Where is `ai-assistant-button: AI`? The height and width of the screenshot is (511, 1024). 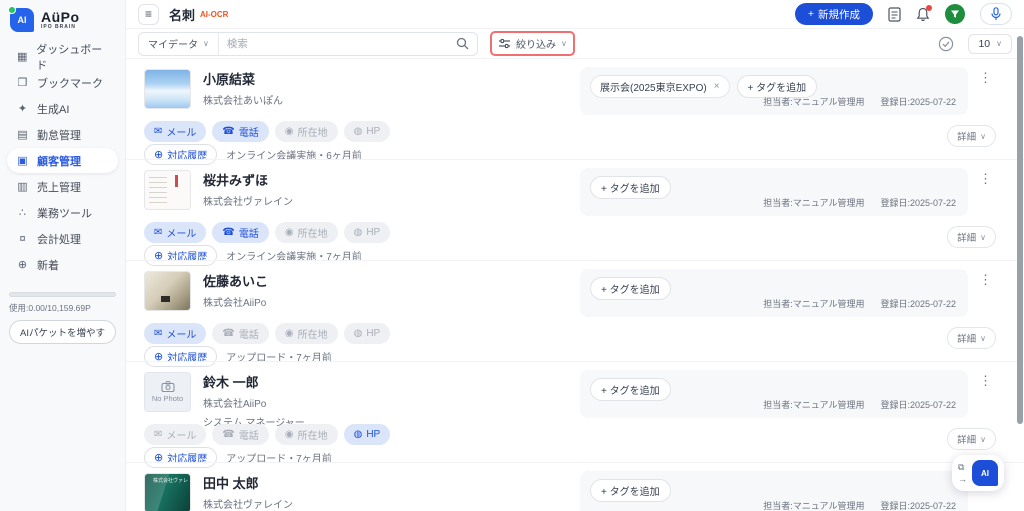 ai-assistant-button: AI is located at coordinates (985, 473).